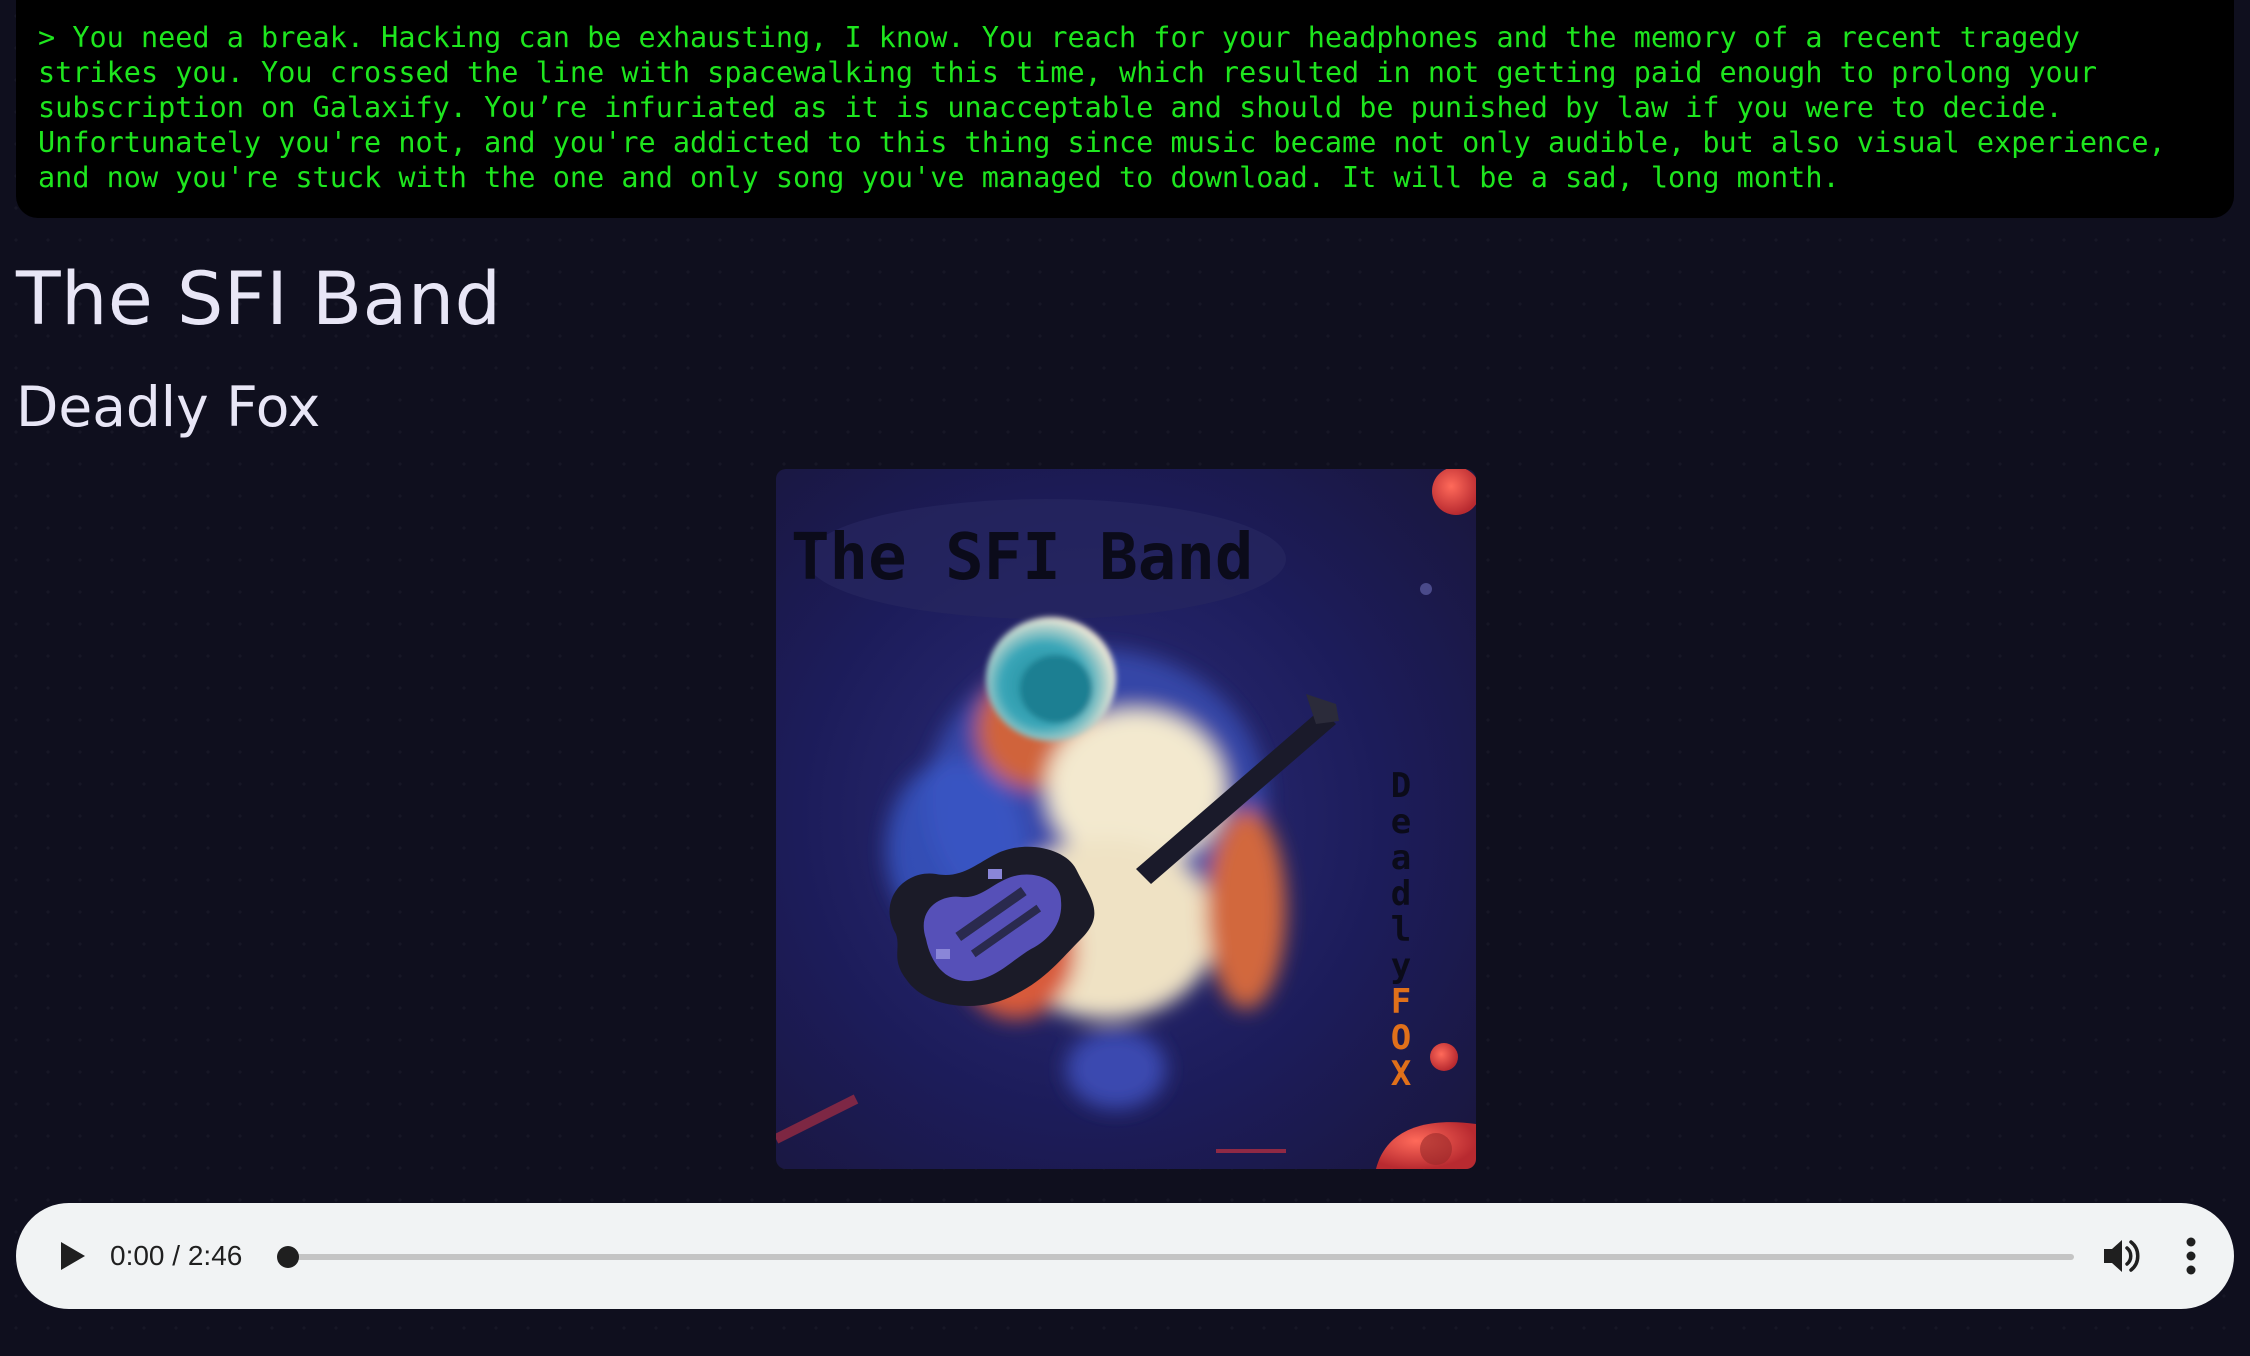 The width and height of the screenshot is (2250, 1356). Describe the element at coordinates (259, 299) in the screenshot. I see `band-title: The SFI Band` at that location.